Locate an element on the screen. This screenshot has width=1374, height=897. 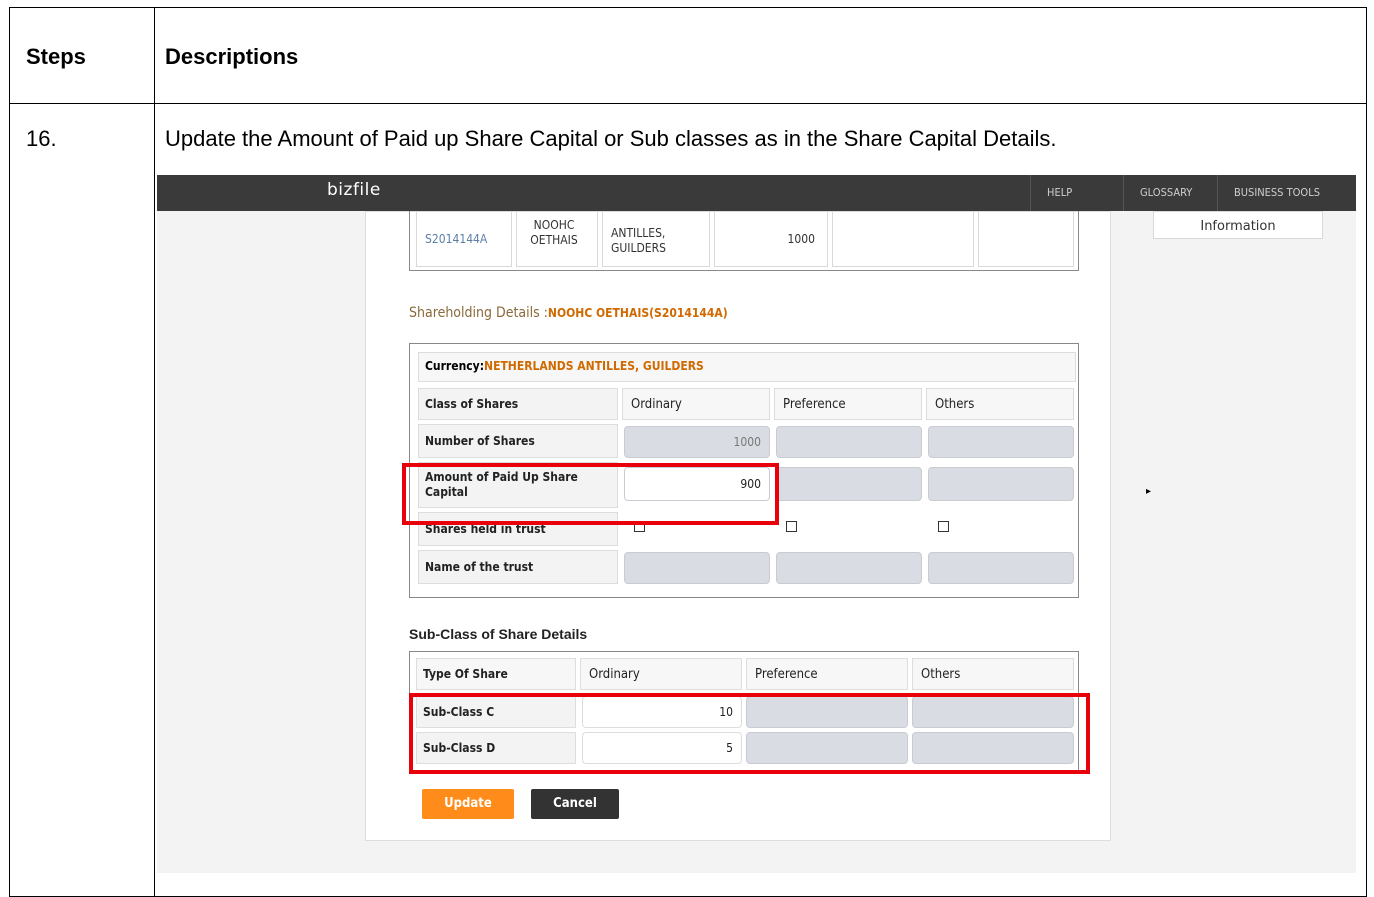
others-header: Others is located at coordinates (1000, 404).